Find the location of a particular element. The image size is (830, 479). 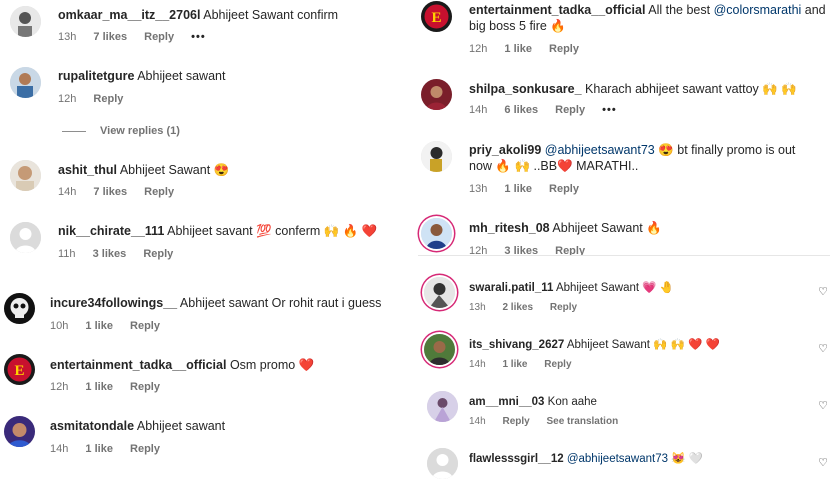

comment-meta: 13h 1 like Reply is located at coordinates (531, 189).